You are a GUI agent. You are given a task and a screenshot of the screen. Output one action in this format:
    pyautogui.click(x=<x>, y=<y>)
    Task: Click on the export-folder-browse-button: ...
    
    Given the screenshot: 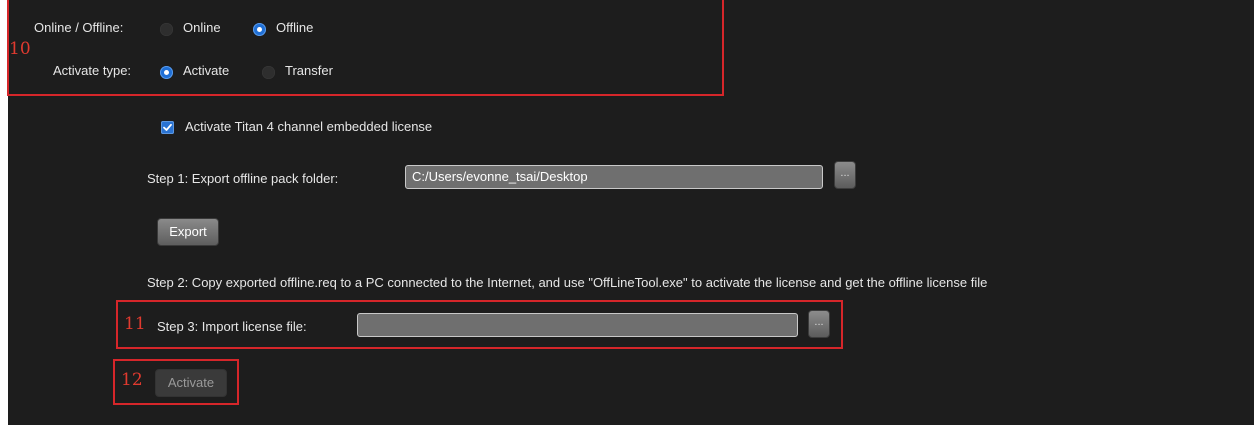 What is the action you would take?
    pyautogui.click(x=845, y=175)
    